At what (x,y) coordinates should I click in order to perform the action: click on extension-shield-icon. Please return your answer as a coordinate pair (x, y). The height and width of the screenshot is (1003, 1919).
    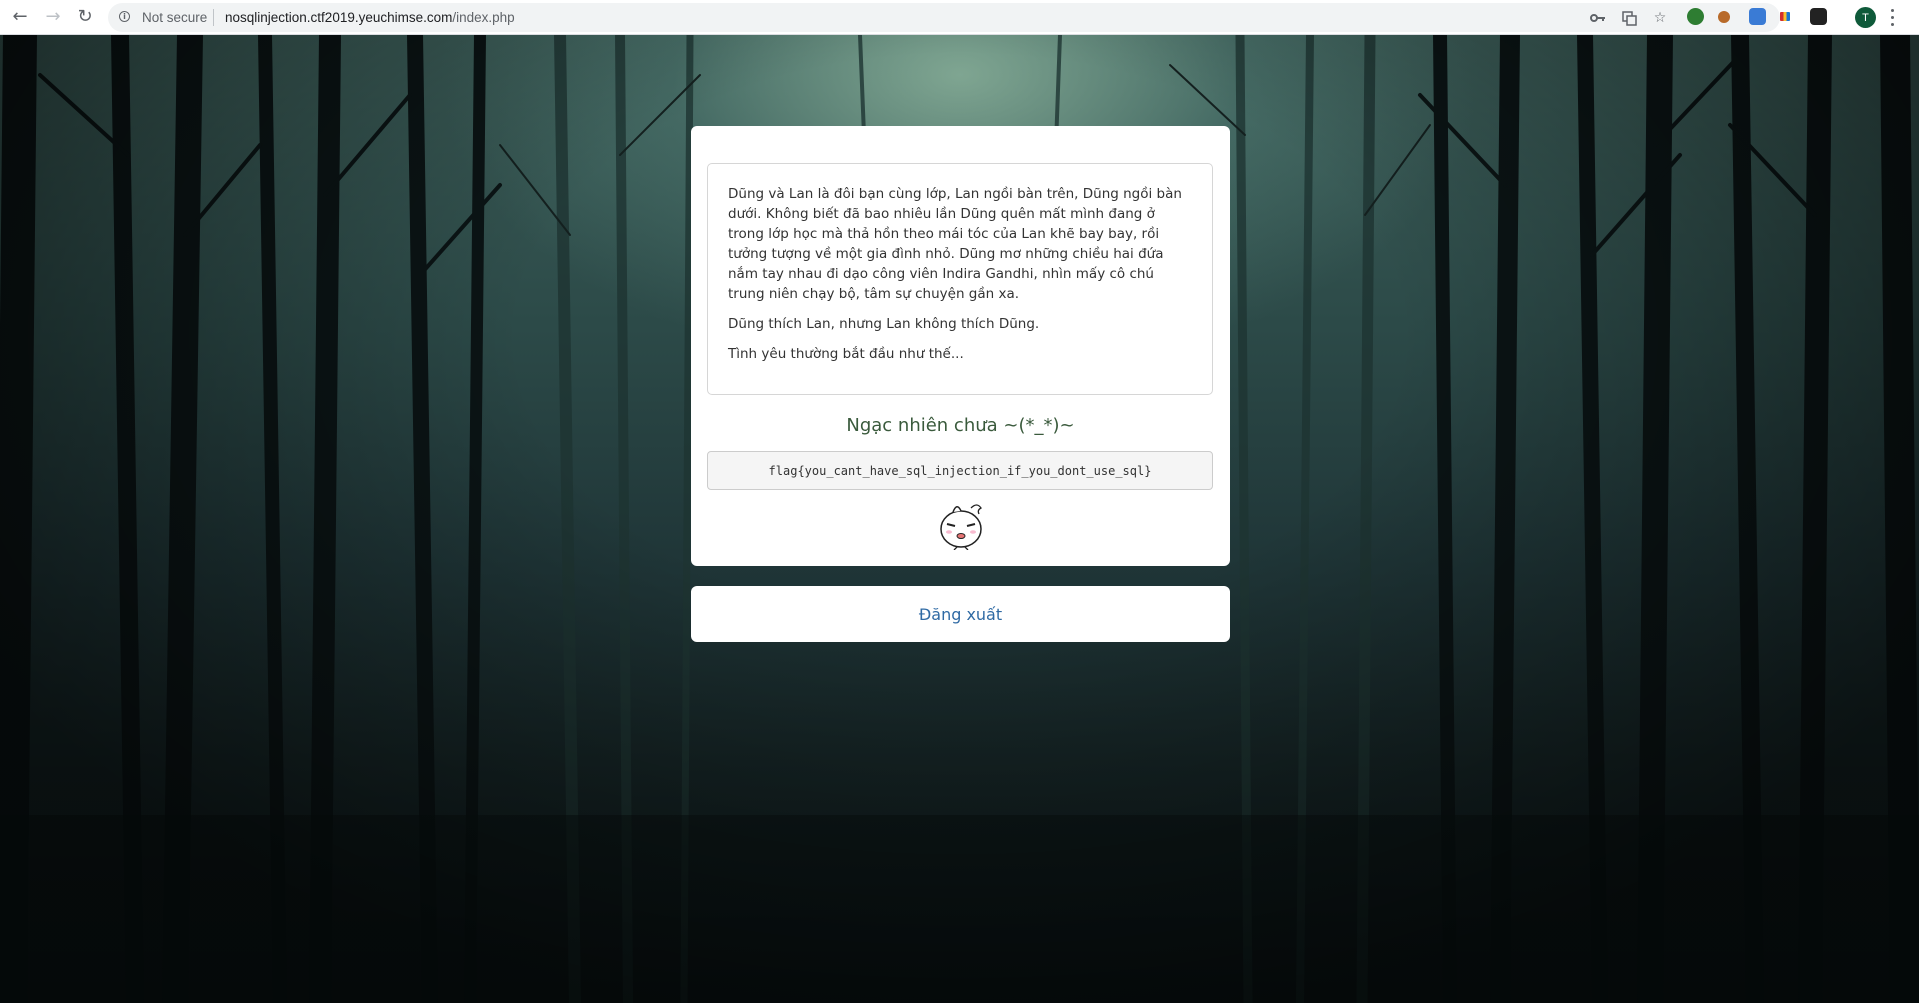
    Looking at the image, I should click on (1757, 16).